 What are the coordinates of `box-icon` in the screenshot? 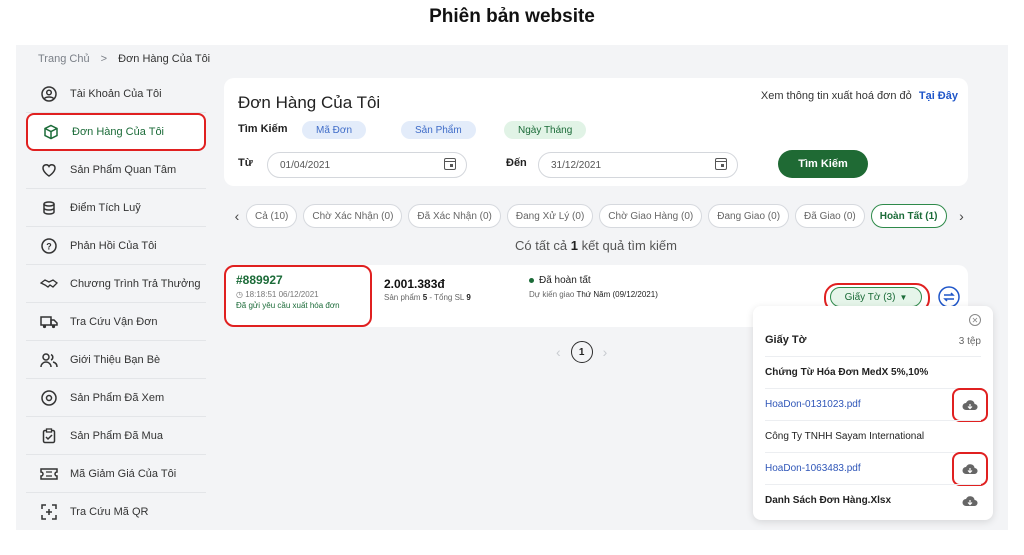 It's located at (51, 132).